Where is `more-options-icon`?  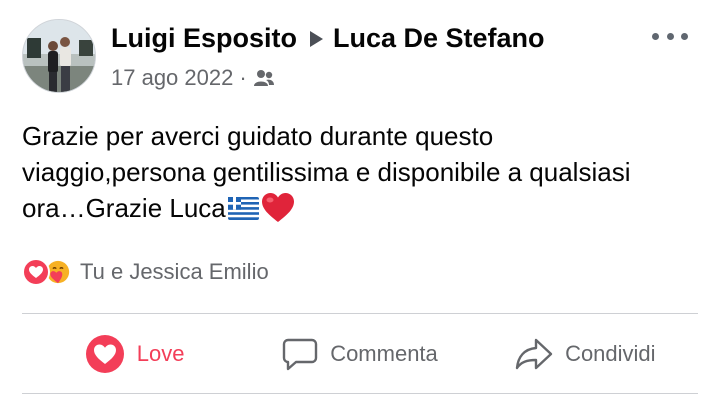 more-options-icon is located at coordinates (670, 36).